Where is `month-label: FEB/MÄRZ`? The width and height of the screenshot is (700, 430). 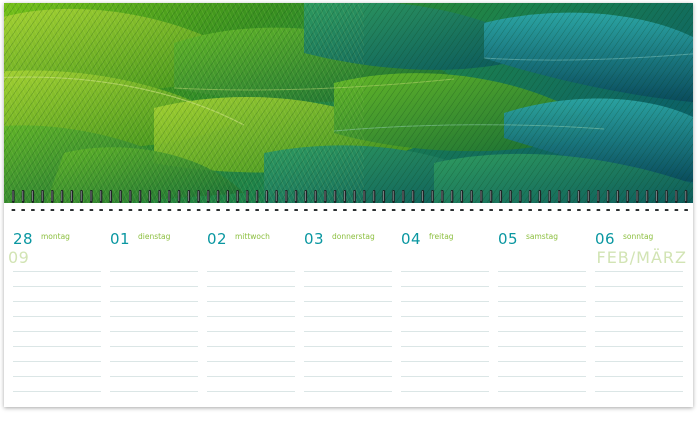
month-label: FEB/MÄRZ is located at coordinates (641, 257).